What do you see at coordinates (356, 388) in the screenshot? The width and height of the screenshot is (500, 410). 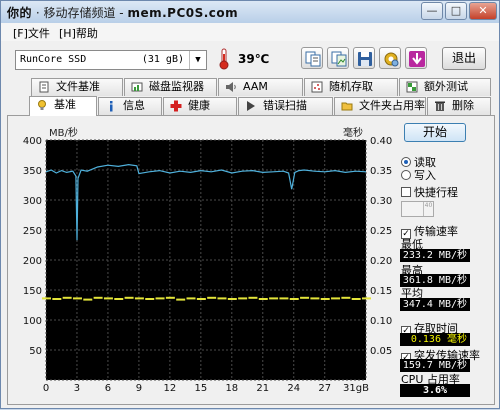 I see `x-tick-label: 31gB` at bounding box center [356, 388].